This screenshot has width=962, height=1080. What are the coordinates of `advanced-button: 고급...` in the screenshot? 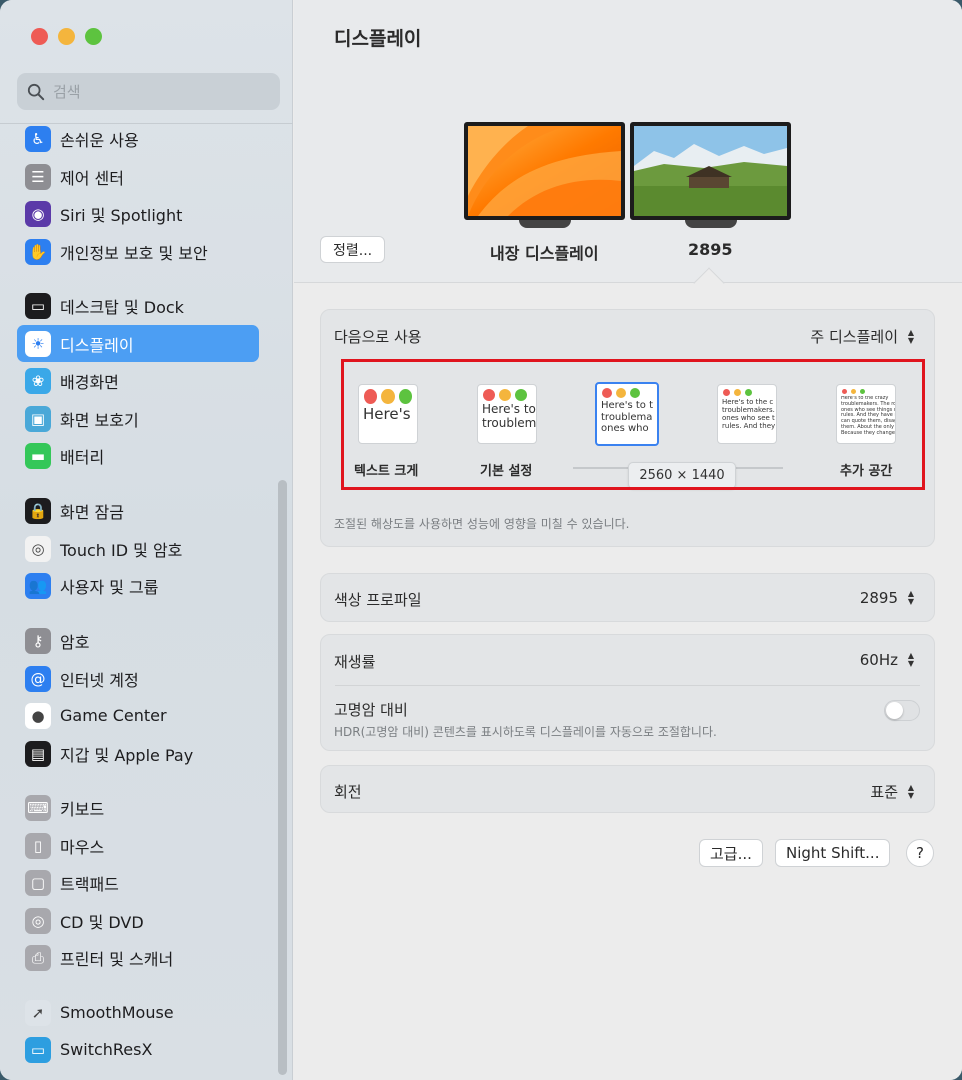 It's located at (731, 853).